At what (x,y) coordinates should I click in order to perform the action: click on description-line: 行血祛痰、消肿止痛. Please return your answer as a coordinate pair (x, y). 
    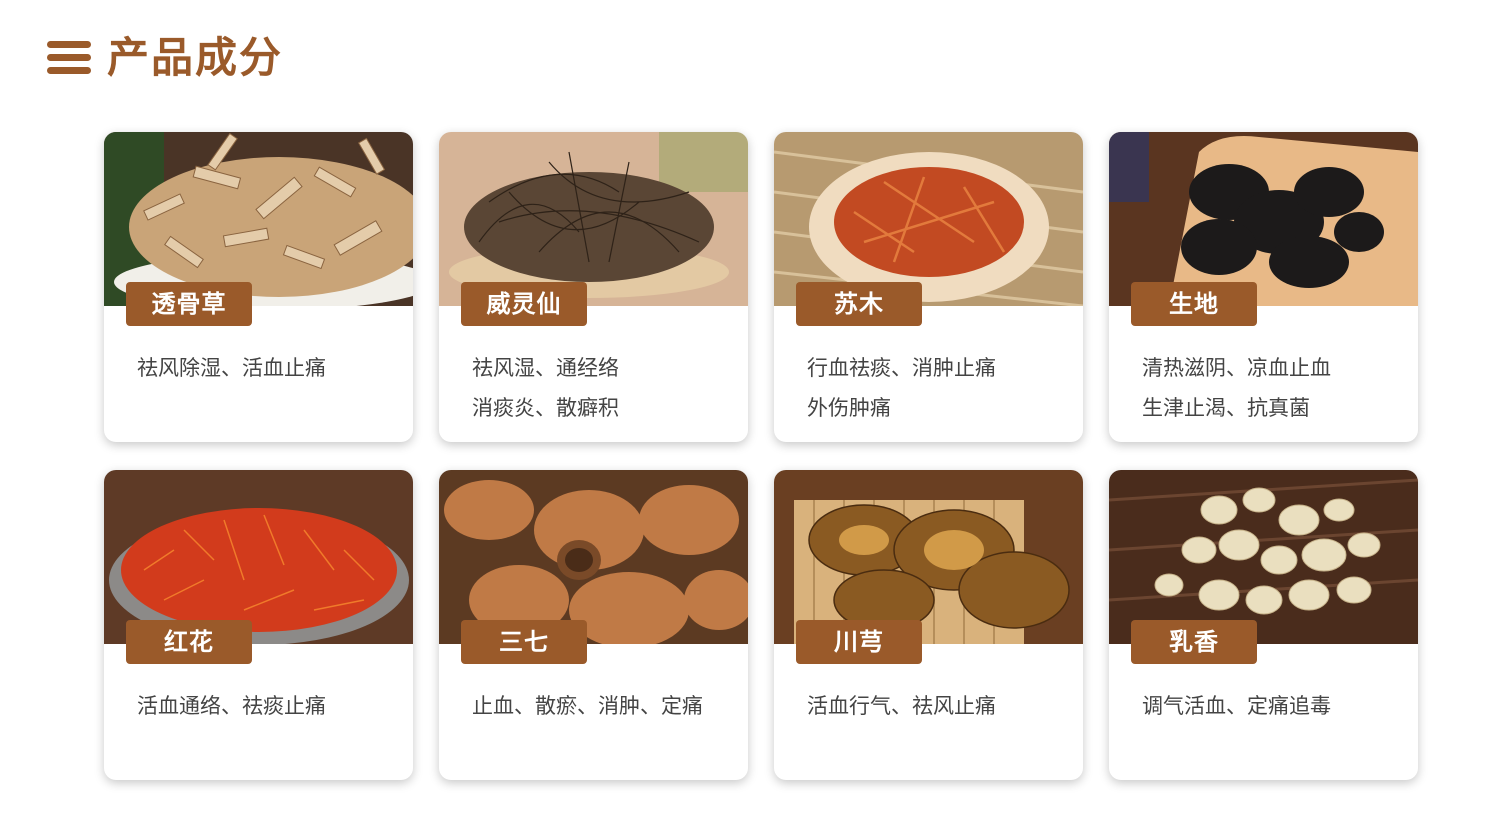
    Looking at the image, I should click on (901, 368).